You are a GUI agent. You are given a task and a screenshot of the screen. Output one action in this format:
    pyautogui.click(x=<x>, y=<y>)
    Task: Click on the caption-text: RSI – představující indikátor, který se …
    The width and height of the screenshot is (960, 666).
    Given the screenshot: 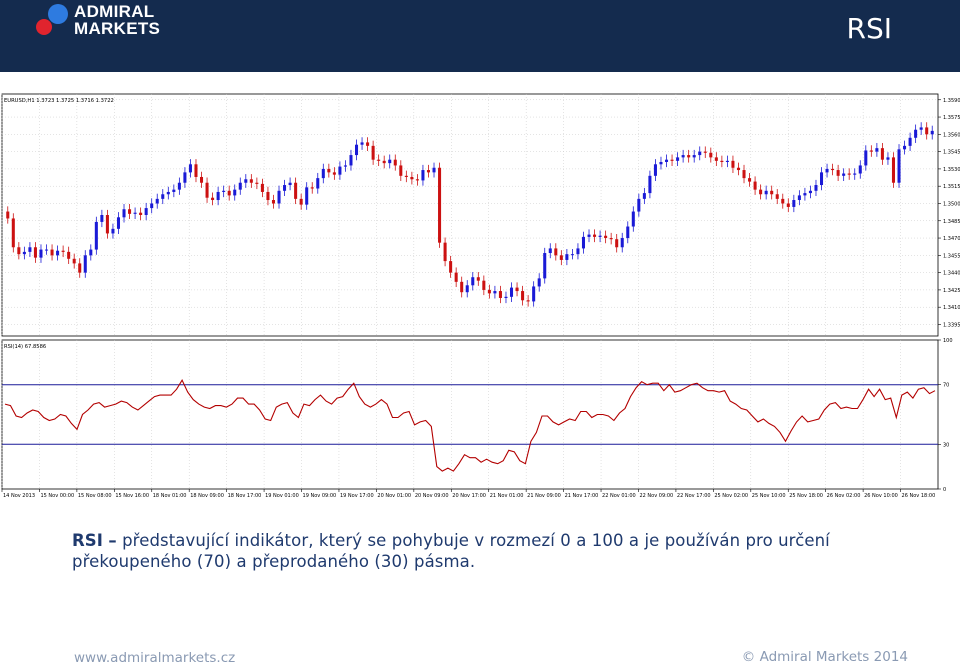 What is the action you would take?
    pyautogui.click(x=481, y=551)
    